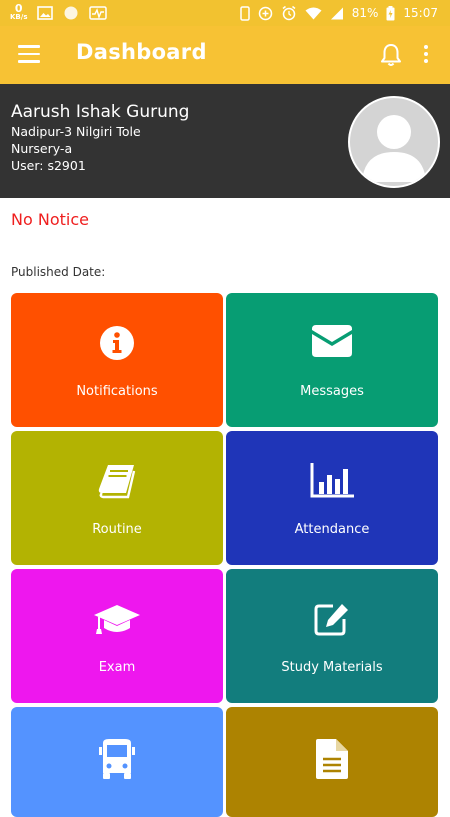 The image size is (450, 817). What do you see at coordinates (225, 55) in the screenshot?
I see `app-bar: Dashboard` at bounding box center [225, 55].